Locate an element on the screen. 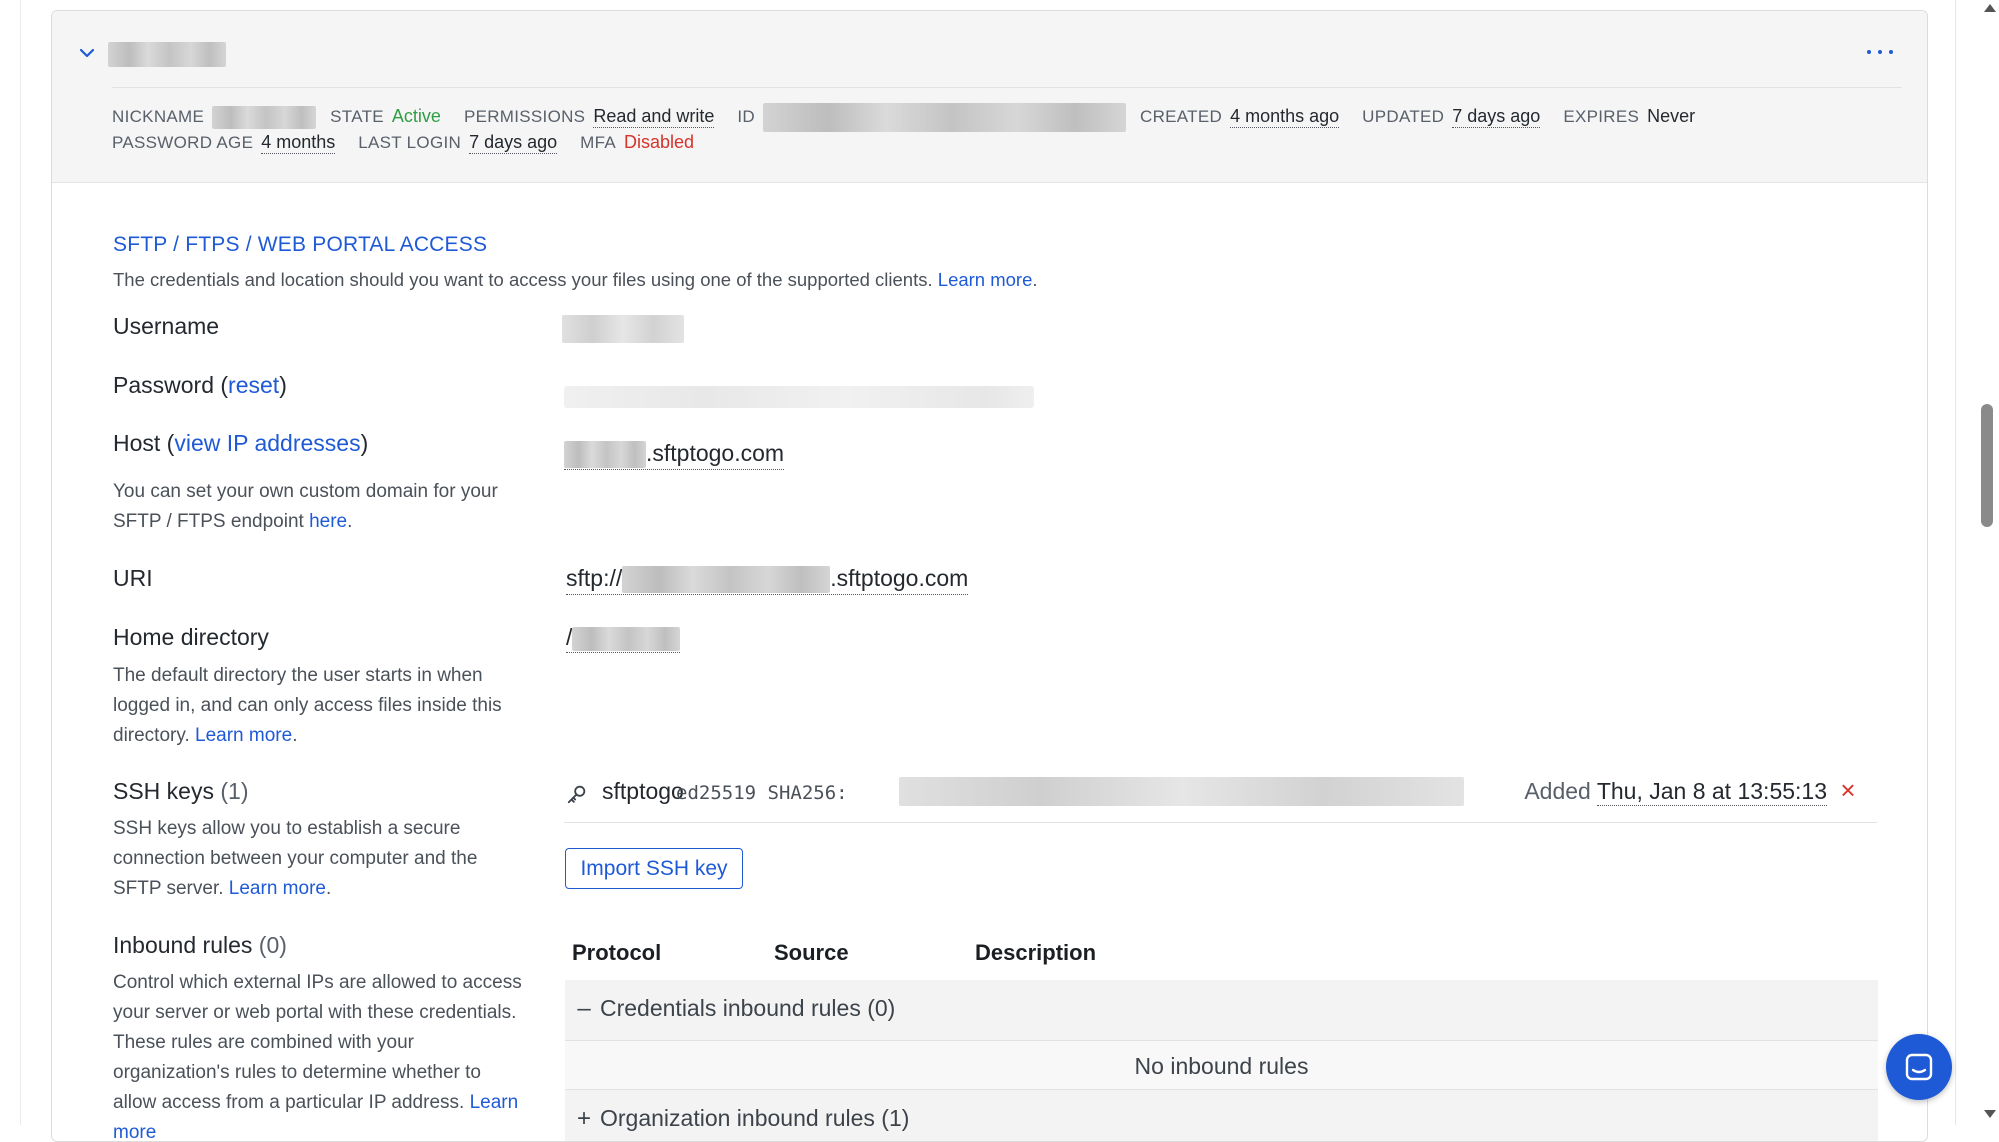 Image resolution: width=1999 pixels, height=1142 pixels. password-paren-open: ( is located at coordinates (221, 385).